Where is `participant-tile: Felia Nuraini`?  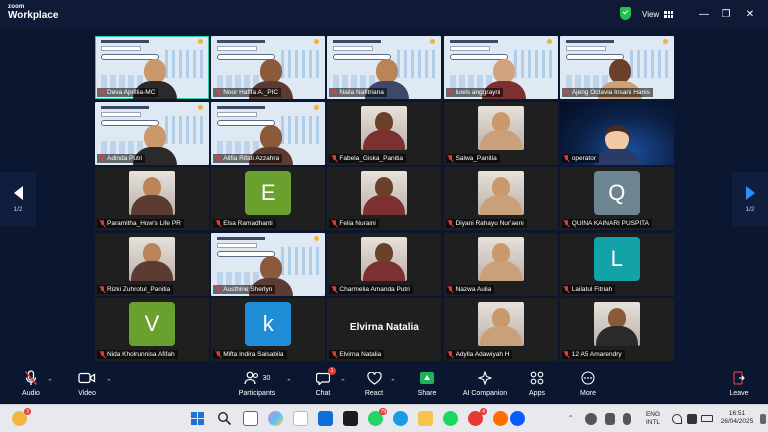
participant-tile: Felia Nuraini is located at coordinates (384, 198).